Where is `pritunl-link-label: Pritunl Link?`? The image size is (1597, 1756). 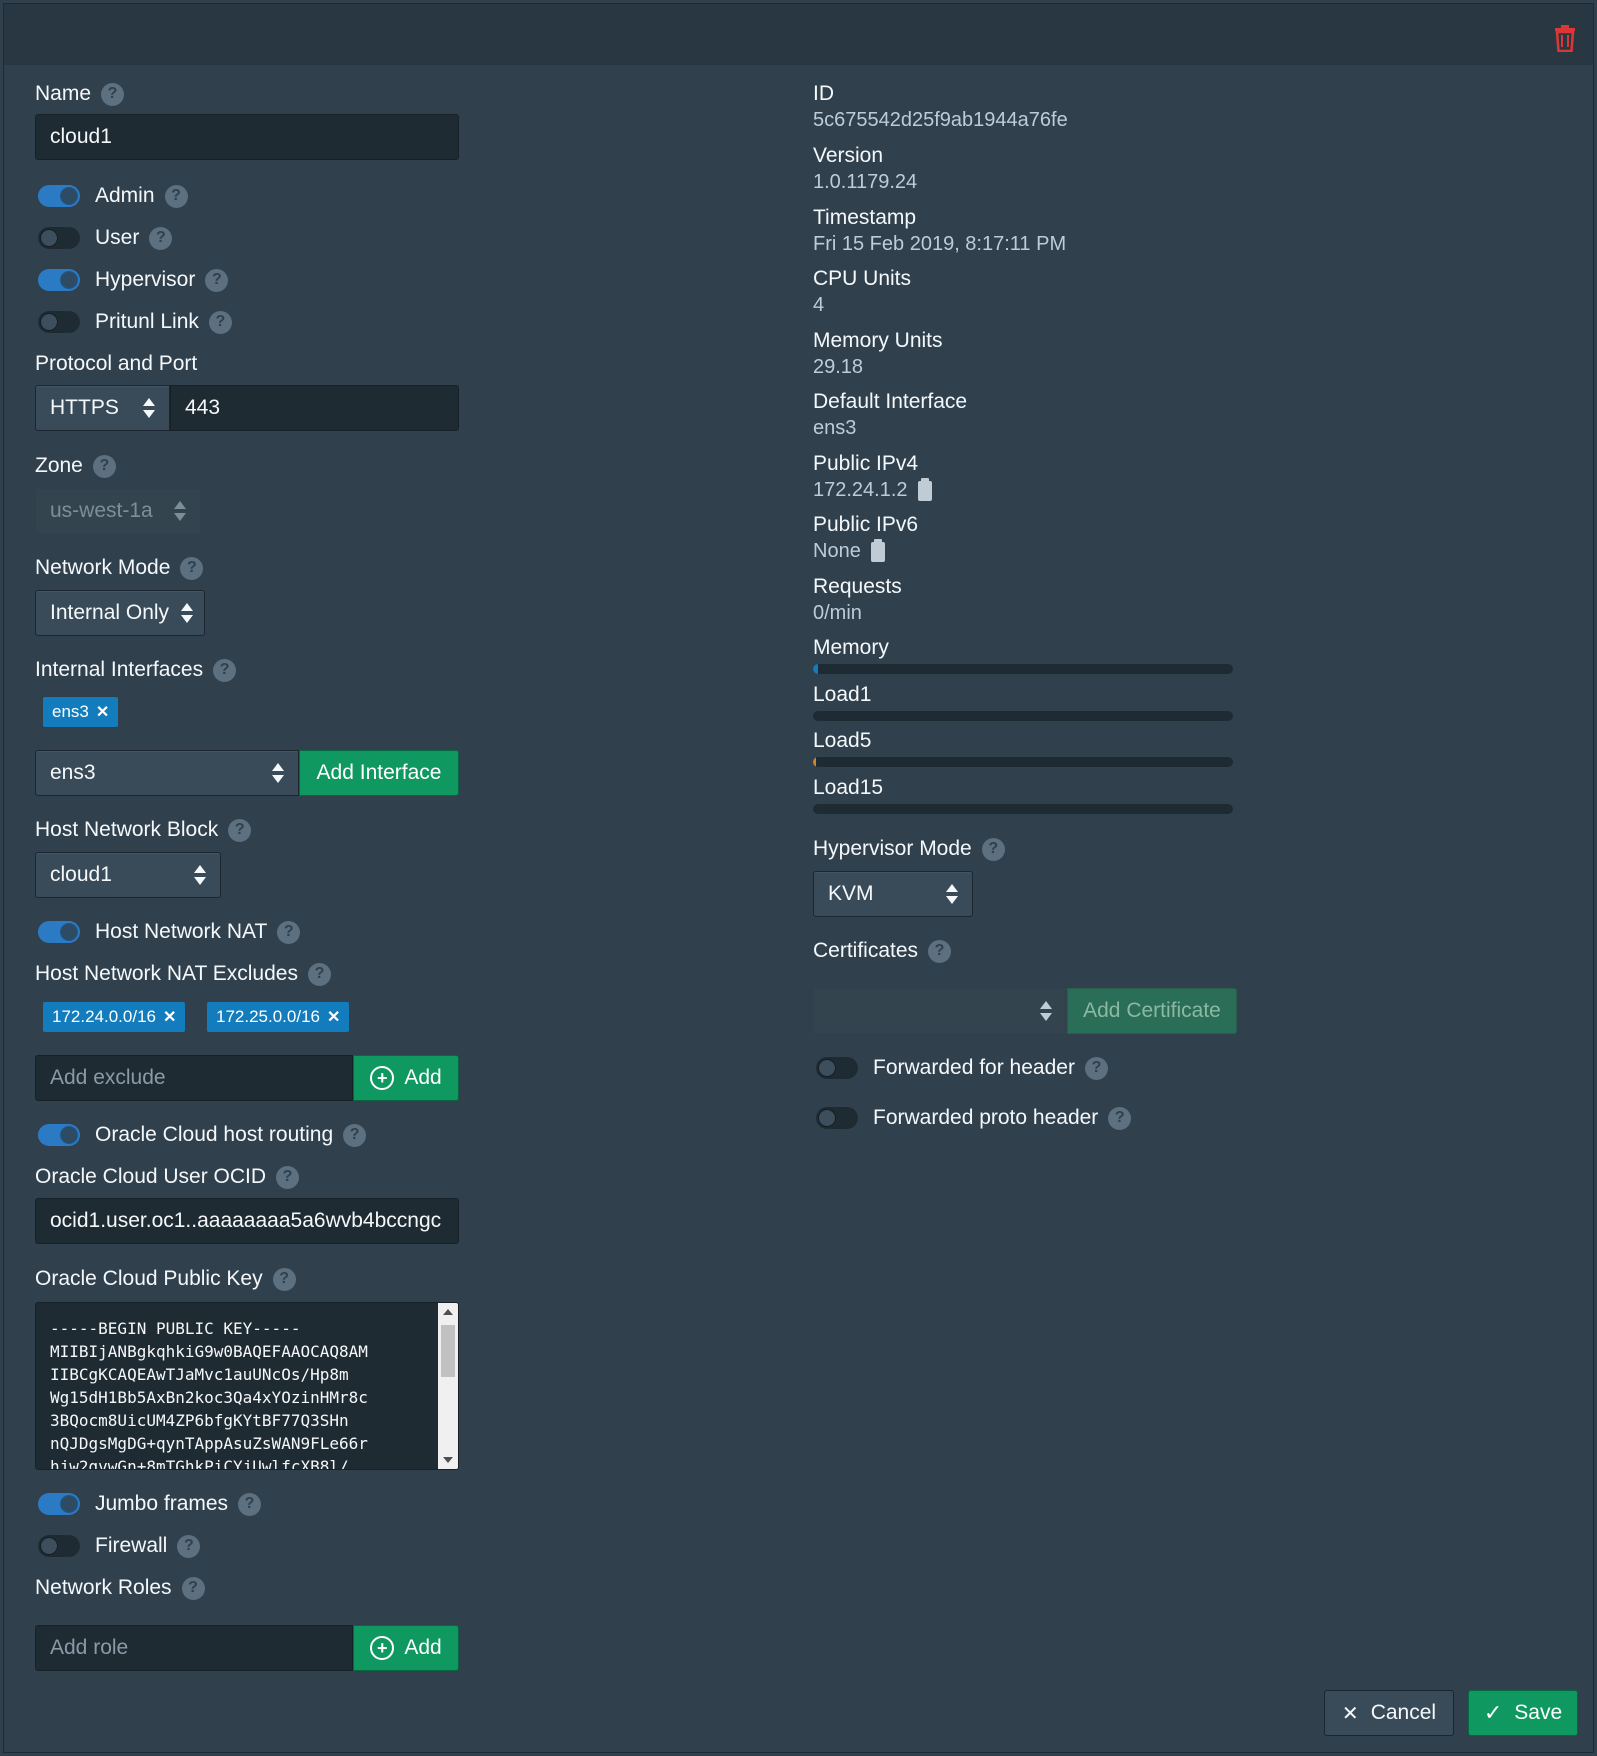 pritunl-link-label: Pritunl Link? is located at coordinates (163, 322).